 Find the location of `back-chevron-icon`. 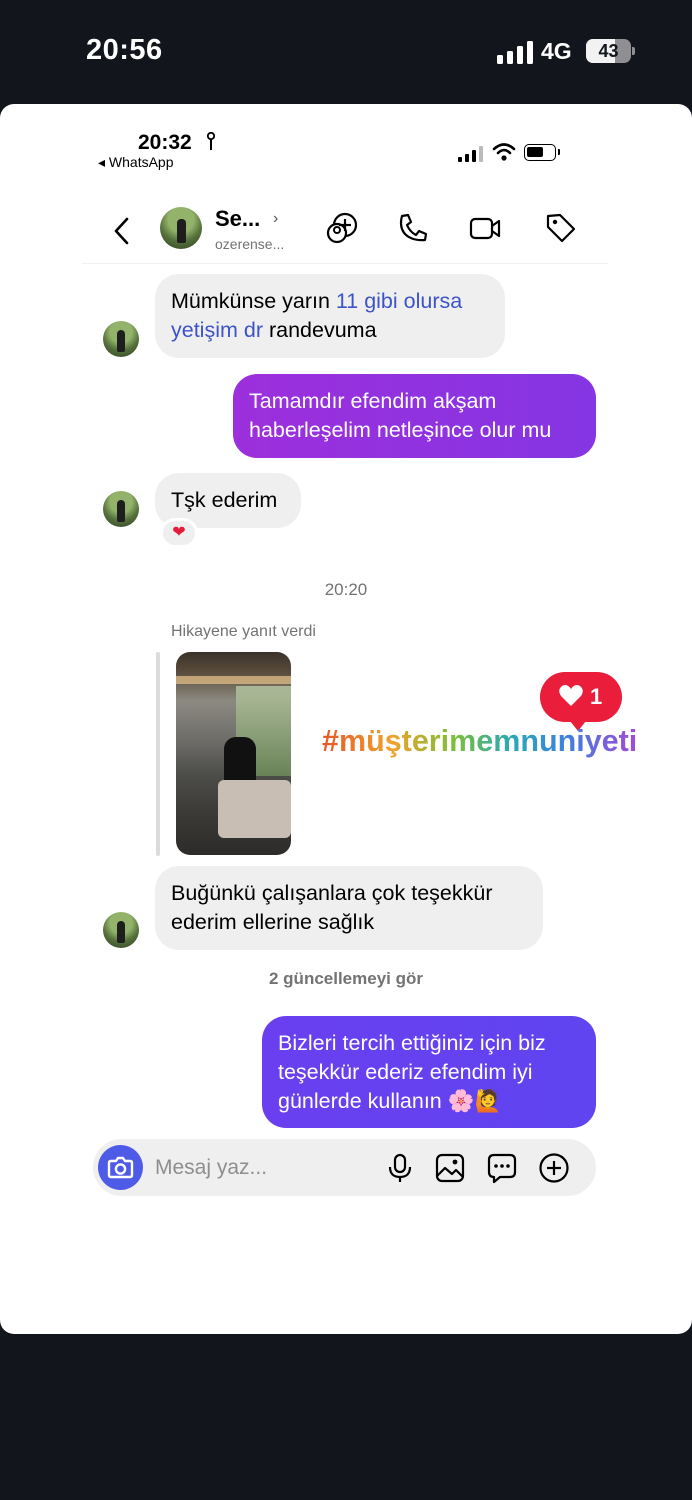

back-chevron-icon is located at coordinates (122, 231).